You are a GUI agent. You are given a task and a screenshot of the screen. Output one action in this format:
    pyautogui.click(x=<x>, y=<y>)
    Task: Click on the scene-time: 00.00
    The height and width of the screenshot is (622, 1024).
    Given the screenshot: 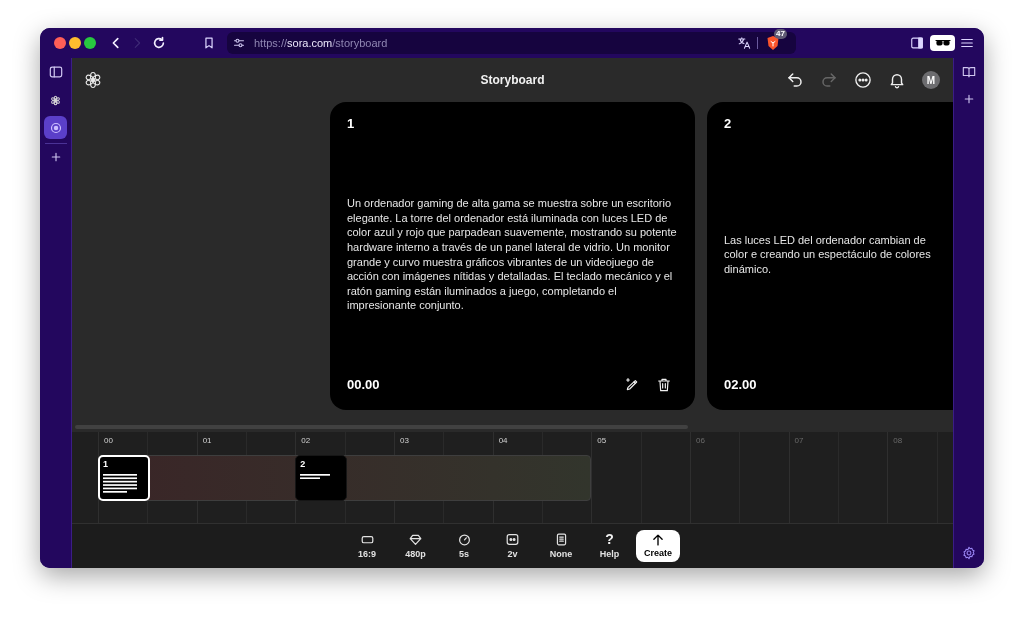 What is the action you would take?
    pyautogui.click(x=363, y=385)
    